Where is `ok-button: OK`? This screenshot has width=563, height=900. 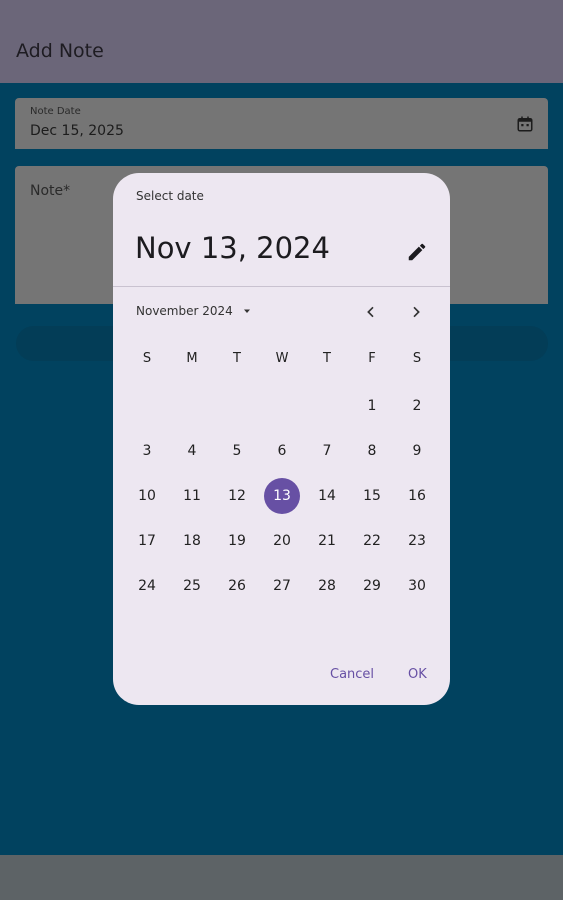 ok-button: OK is located at coordinates (417, 674).